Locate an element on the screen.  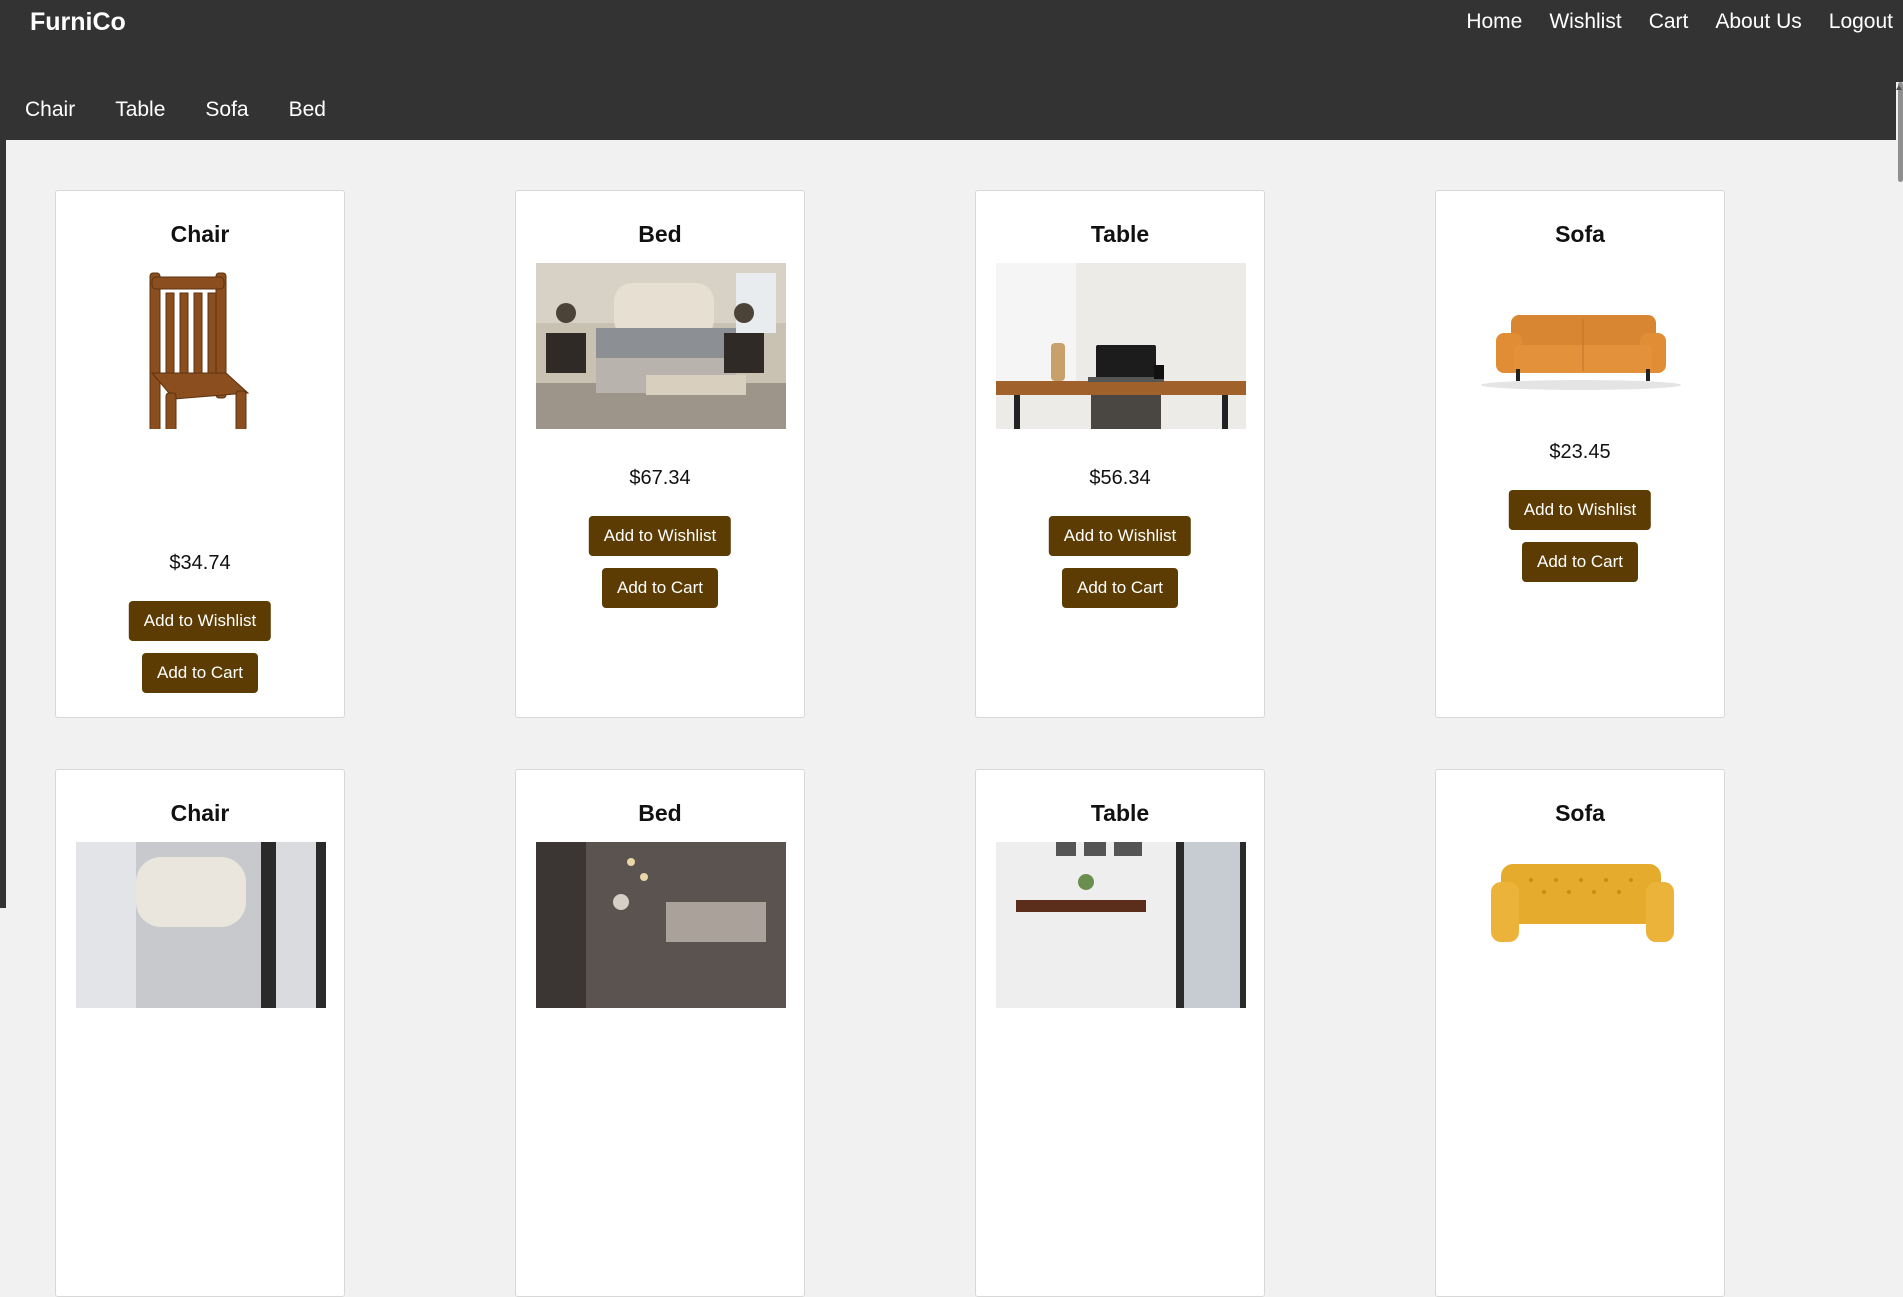
product-price: $34.74 is located at coordinates (200, 563).